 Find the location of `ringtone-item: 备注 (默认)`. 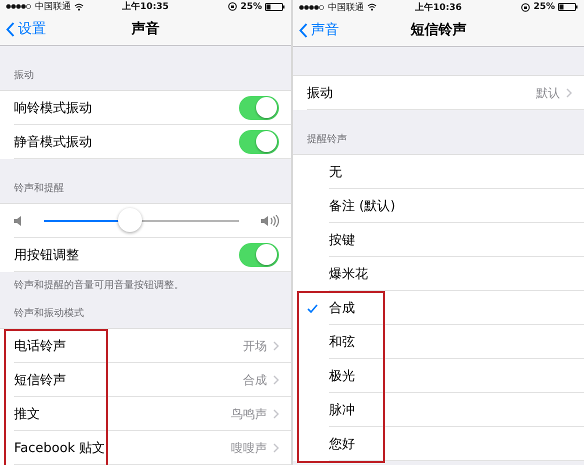

ringtone-item: 备注 (默认) is located at coordinates (438, 206).